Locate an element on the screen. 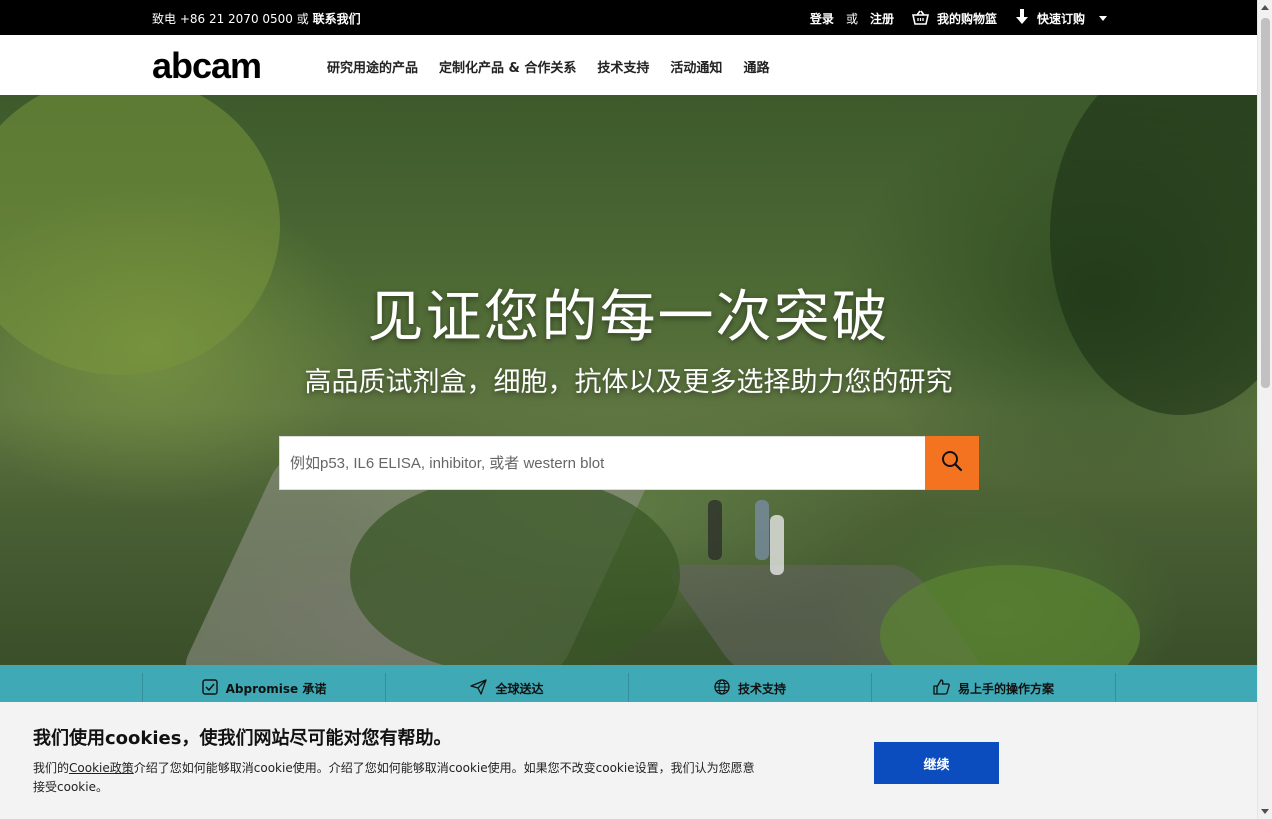 The width and height of the screenshot is (1272, 819). login-register: 登录或注册 is located at coordinates (852, 18).